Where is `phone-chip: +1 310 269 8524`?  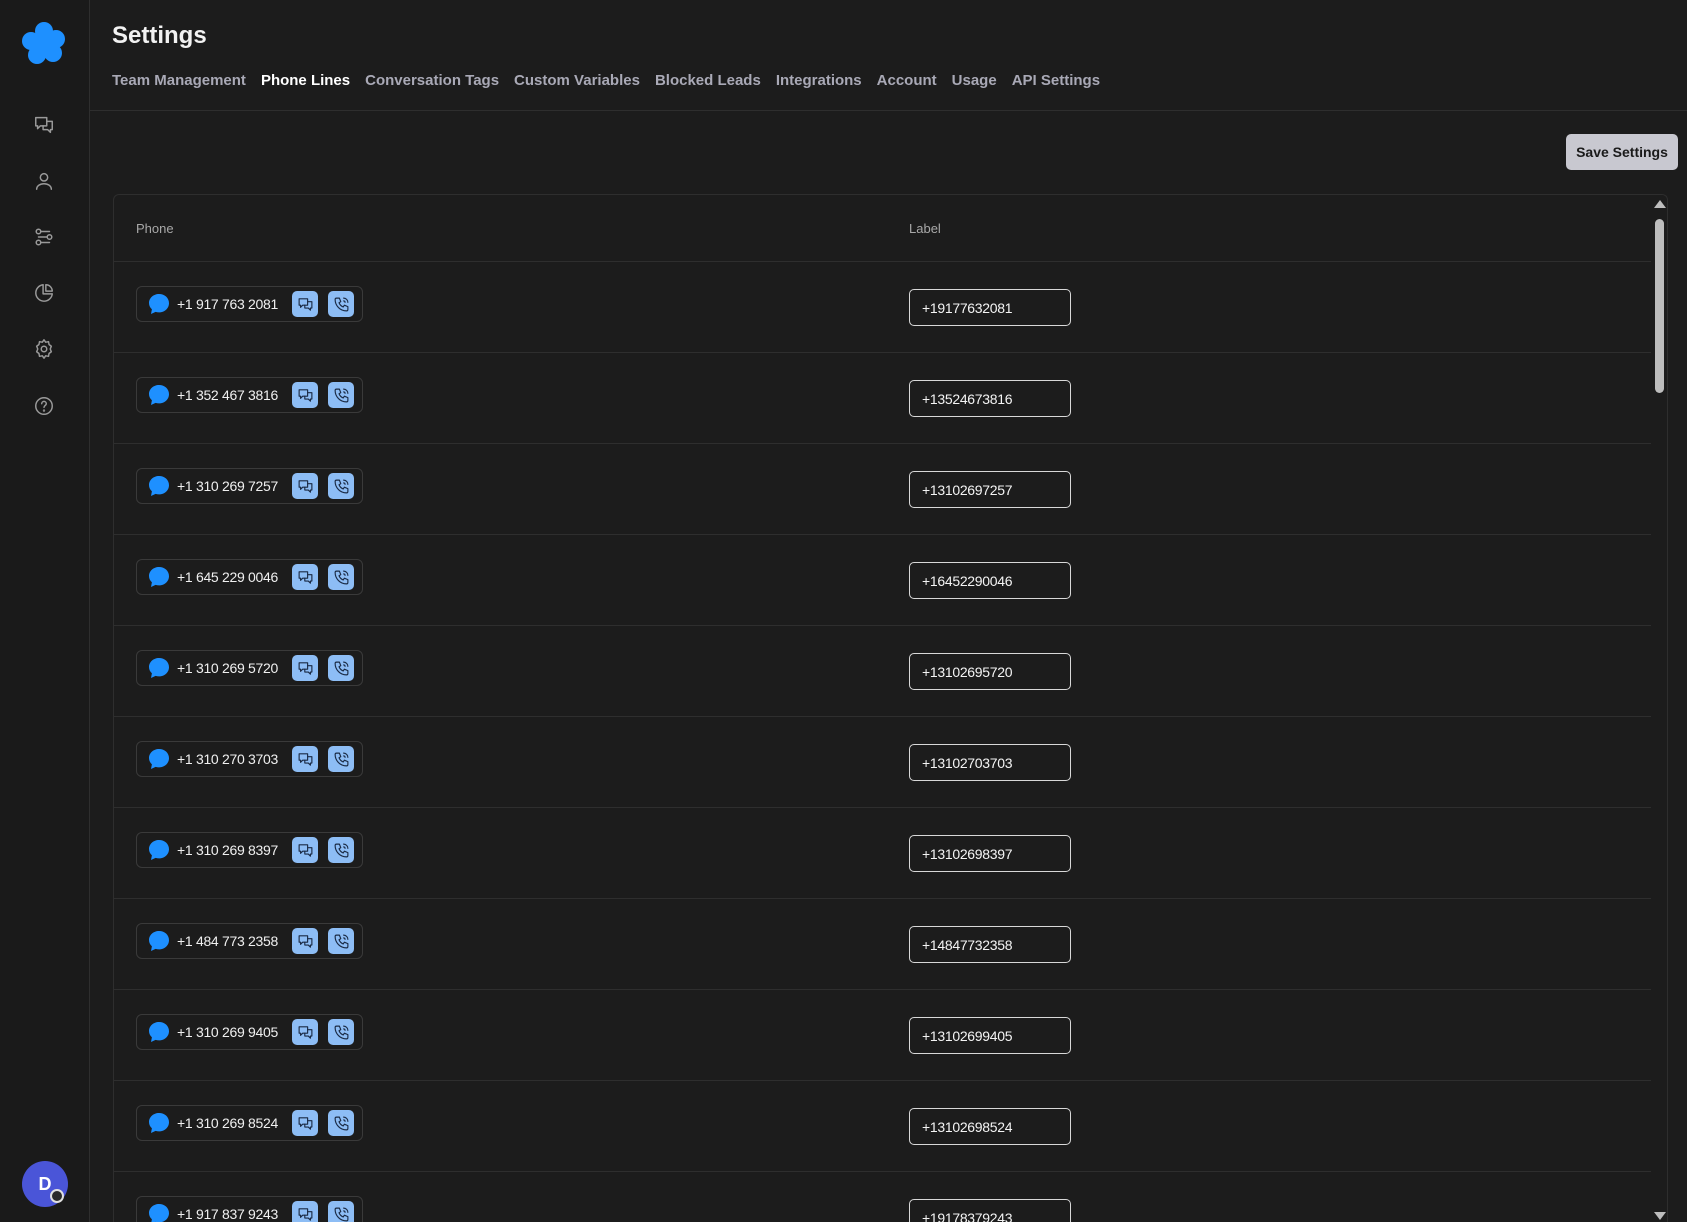 phone-chip: +1 310 269 8524 is located at coordinates (249, 1123).